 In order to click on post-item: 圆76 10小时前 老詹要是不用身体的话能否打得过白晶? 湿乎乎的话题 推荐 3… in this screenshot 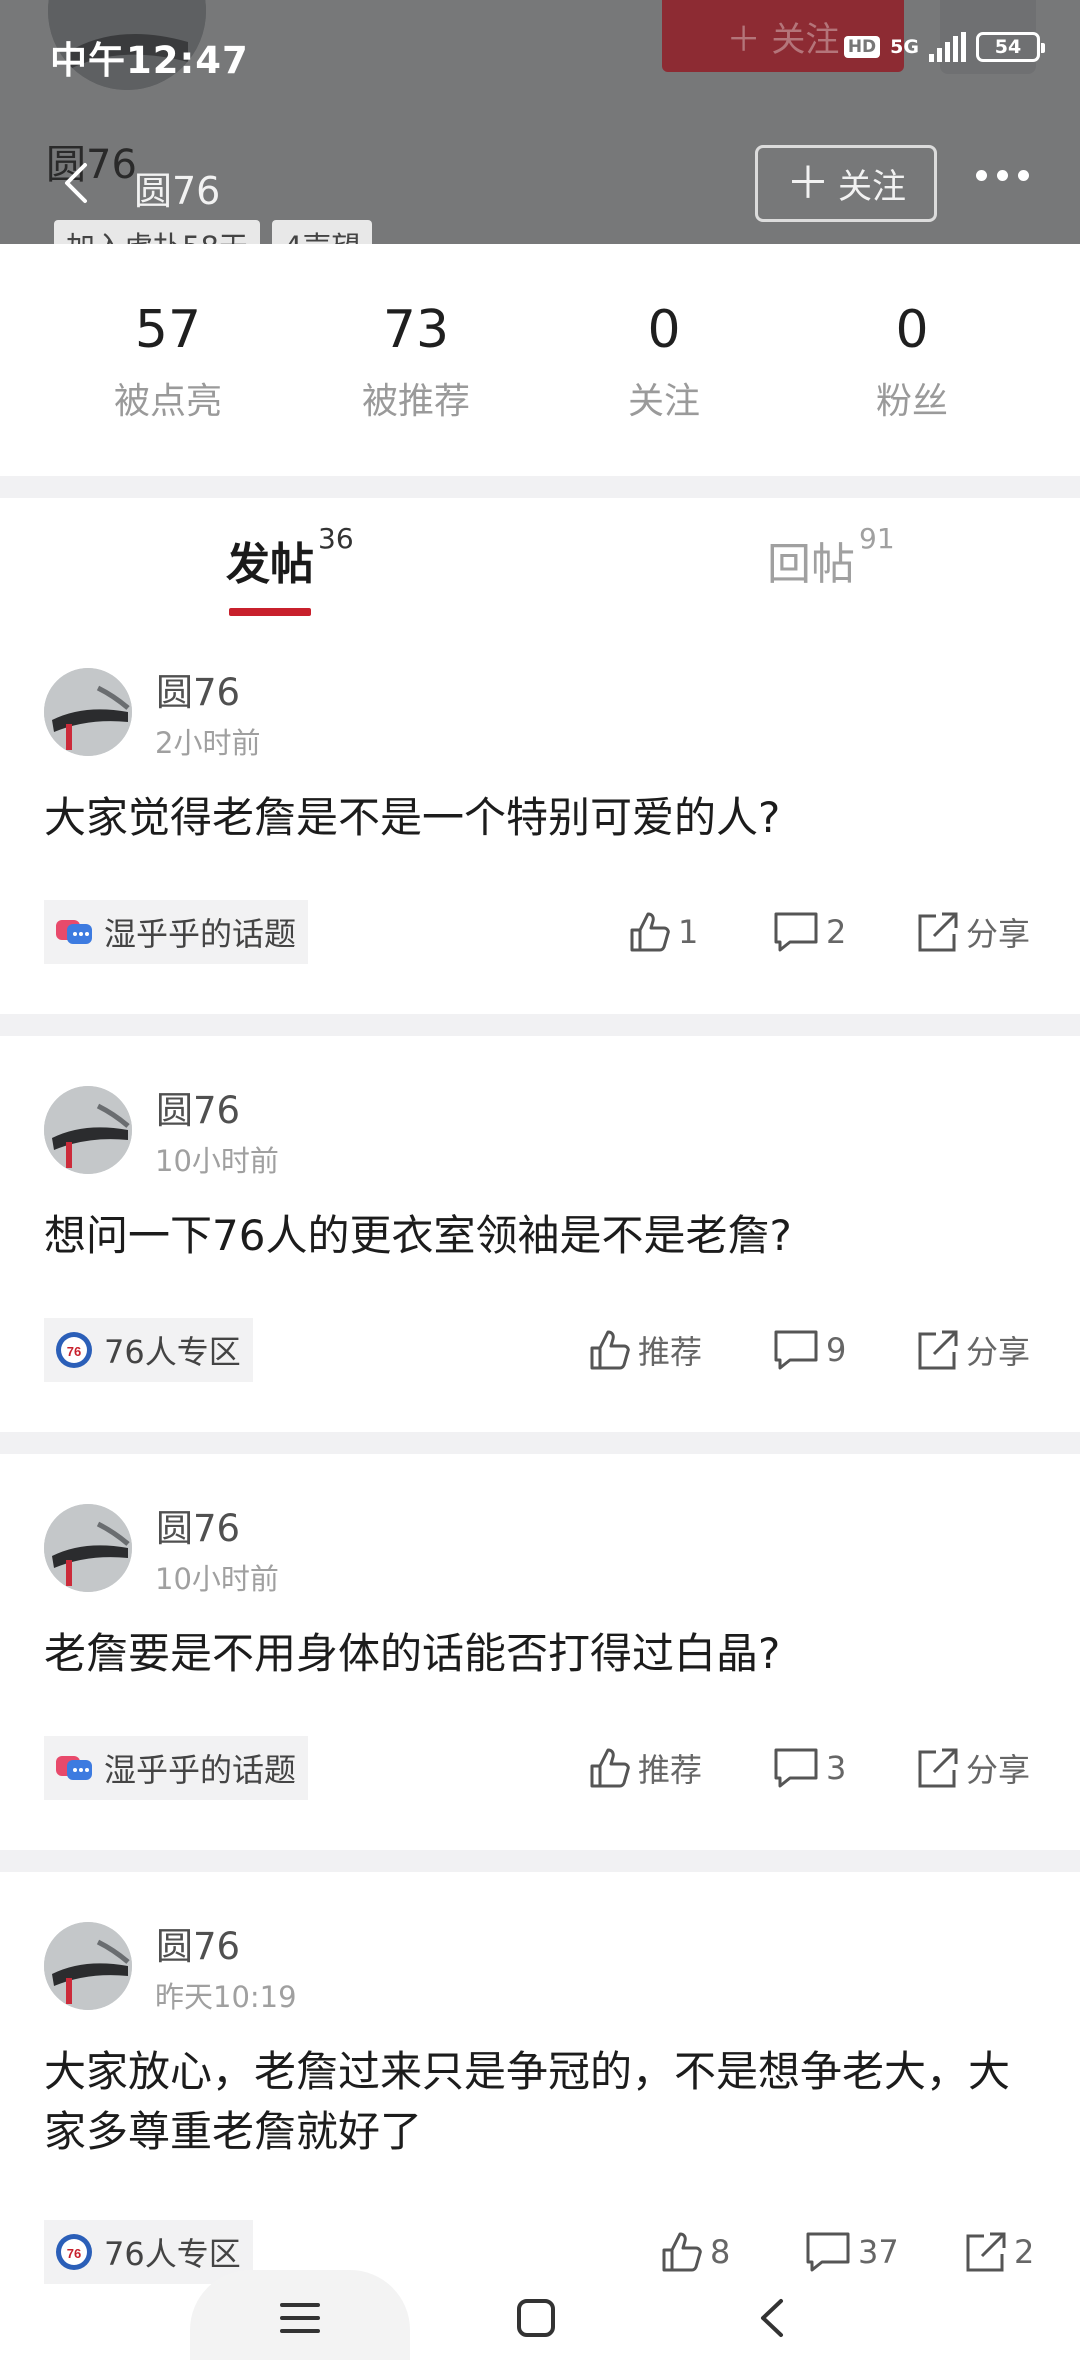, I will do `click(540, 1674)`.